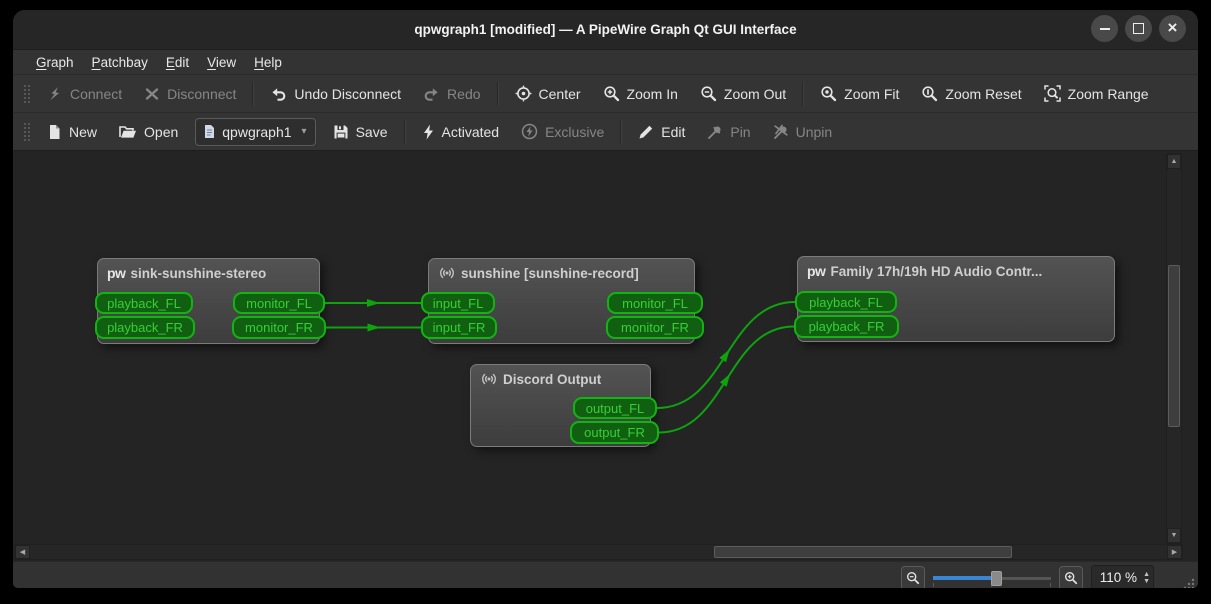 The width and height of the screenshot is (1211, 604). What do you see at coordinates (335, 94) in the screenshot?
I see `undo-disconnect-button: Undo Disconnect` at bounding box center [335, 94].